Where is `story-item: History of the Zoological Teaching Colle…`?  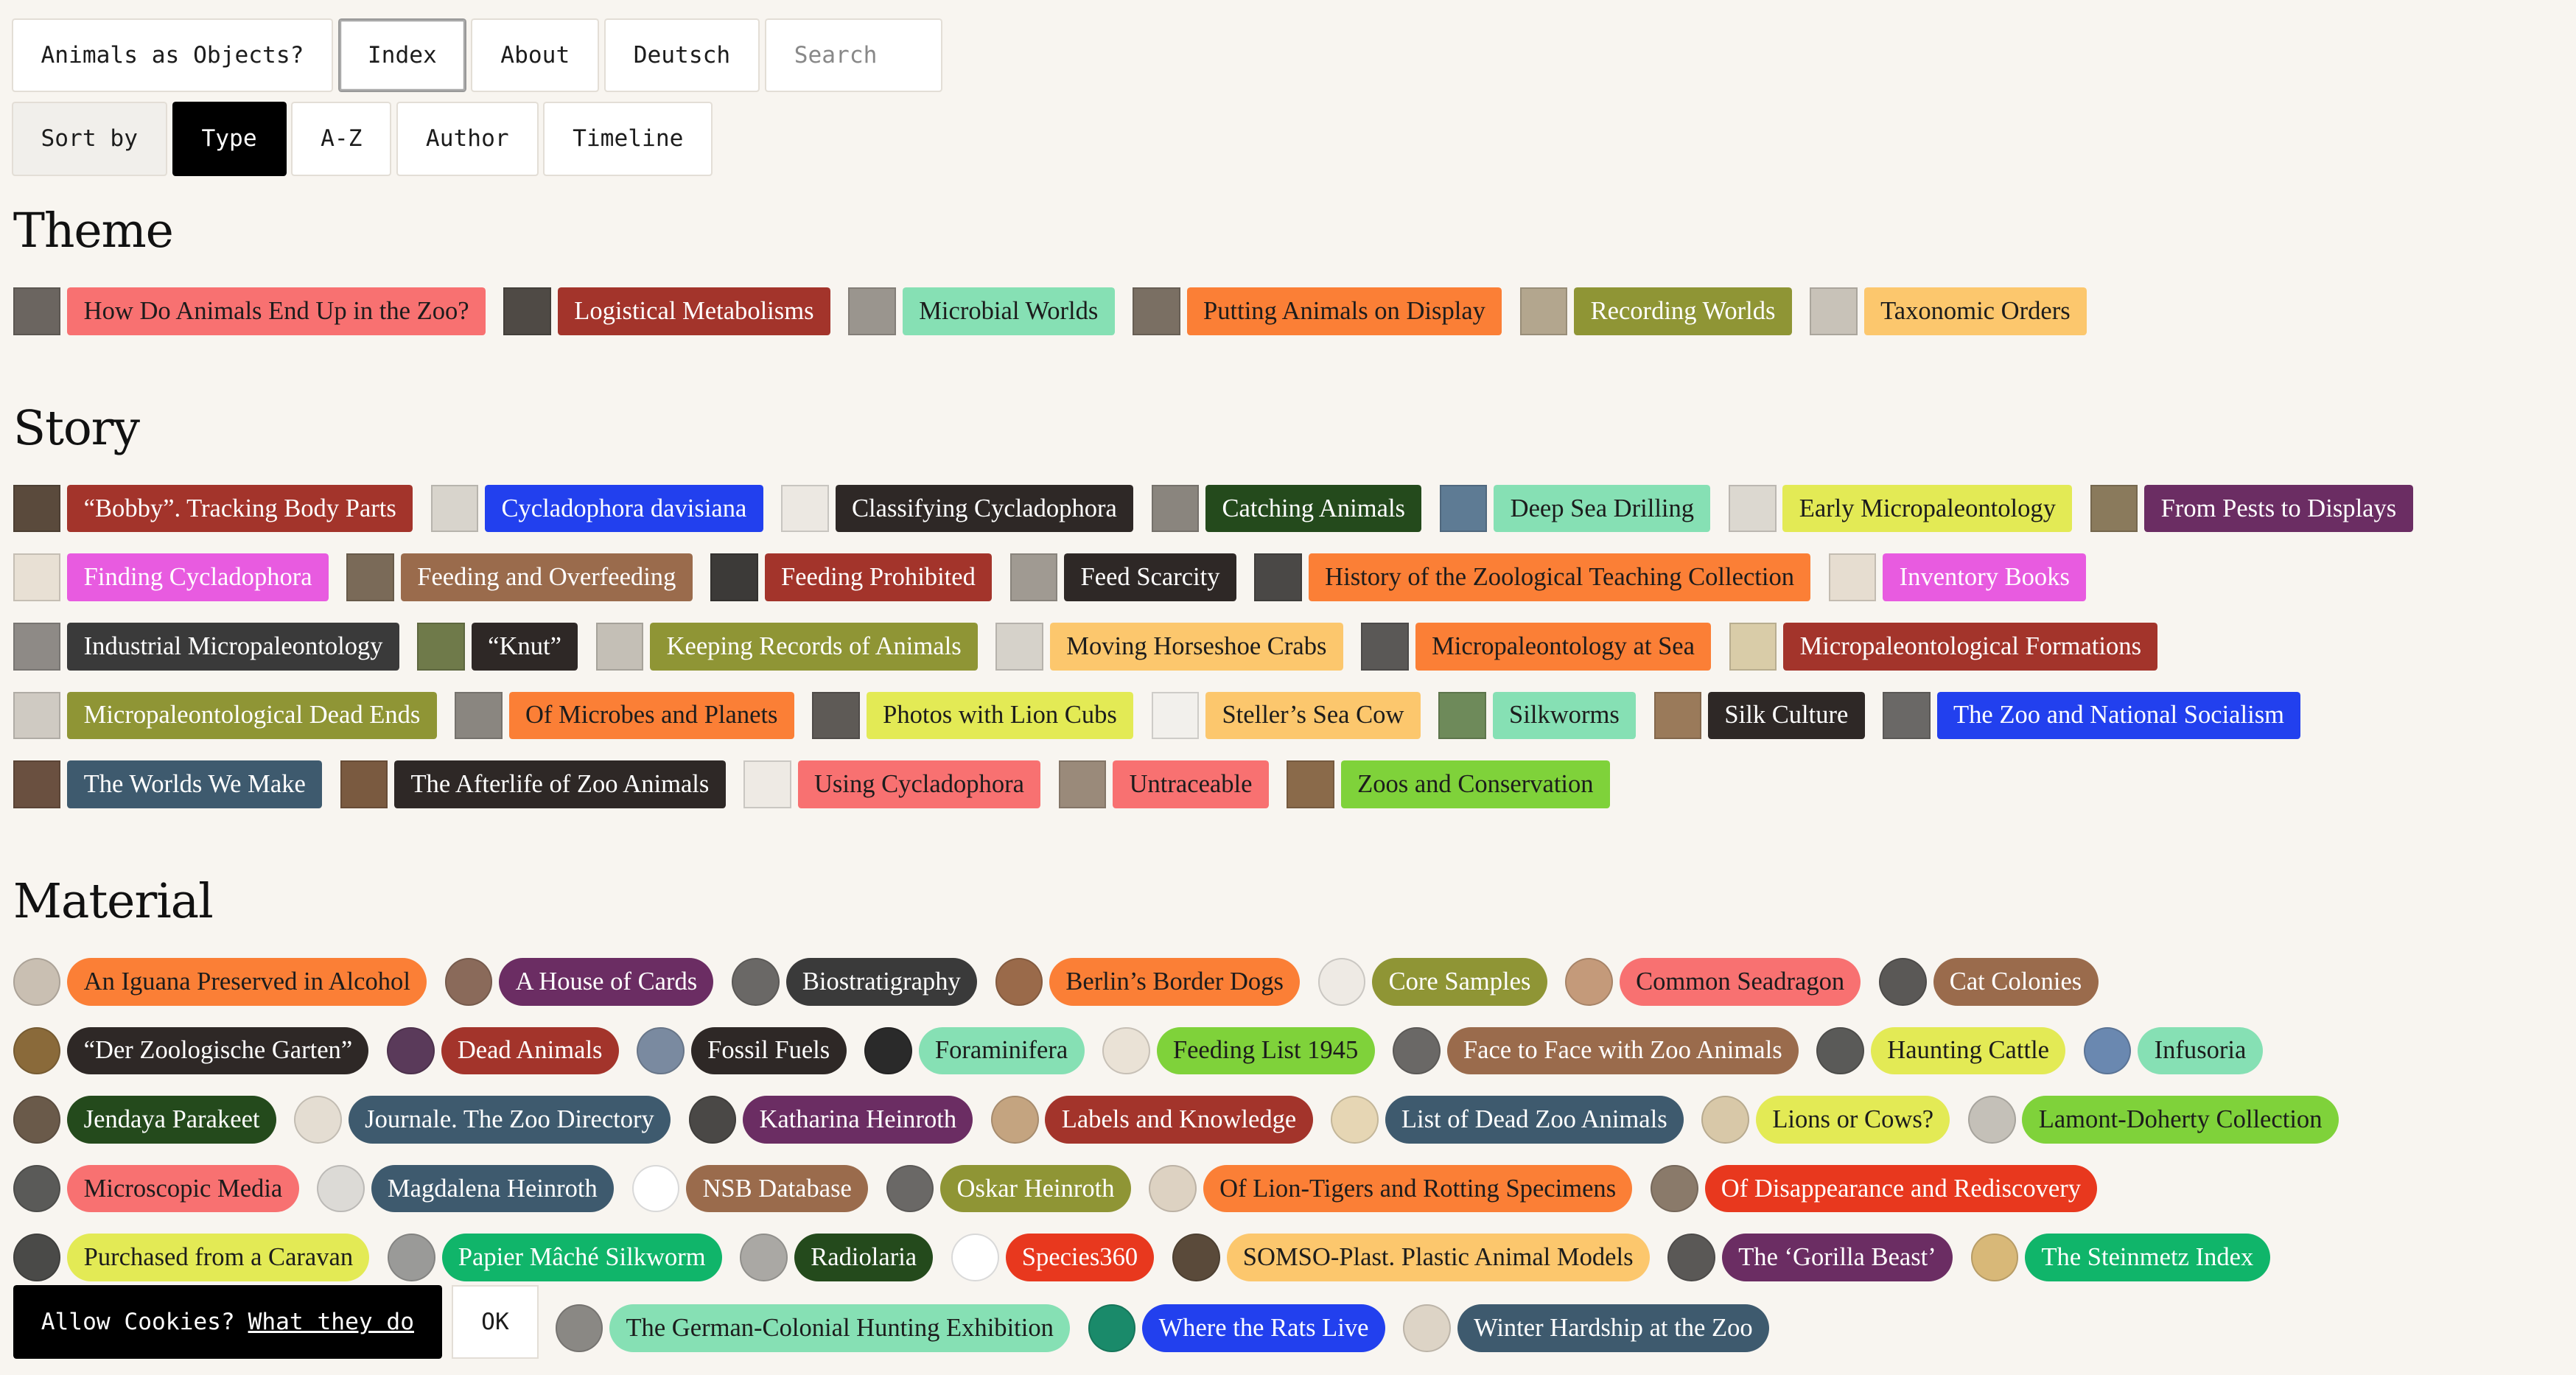
story-item: History of the Zoological Teaching Colle… is located at coordinates (1532, 577).